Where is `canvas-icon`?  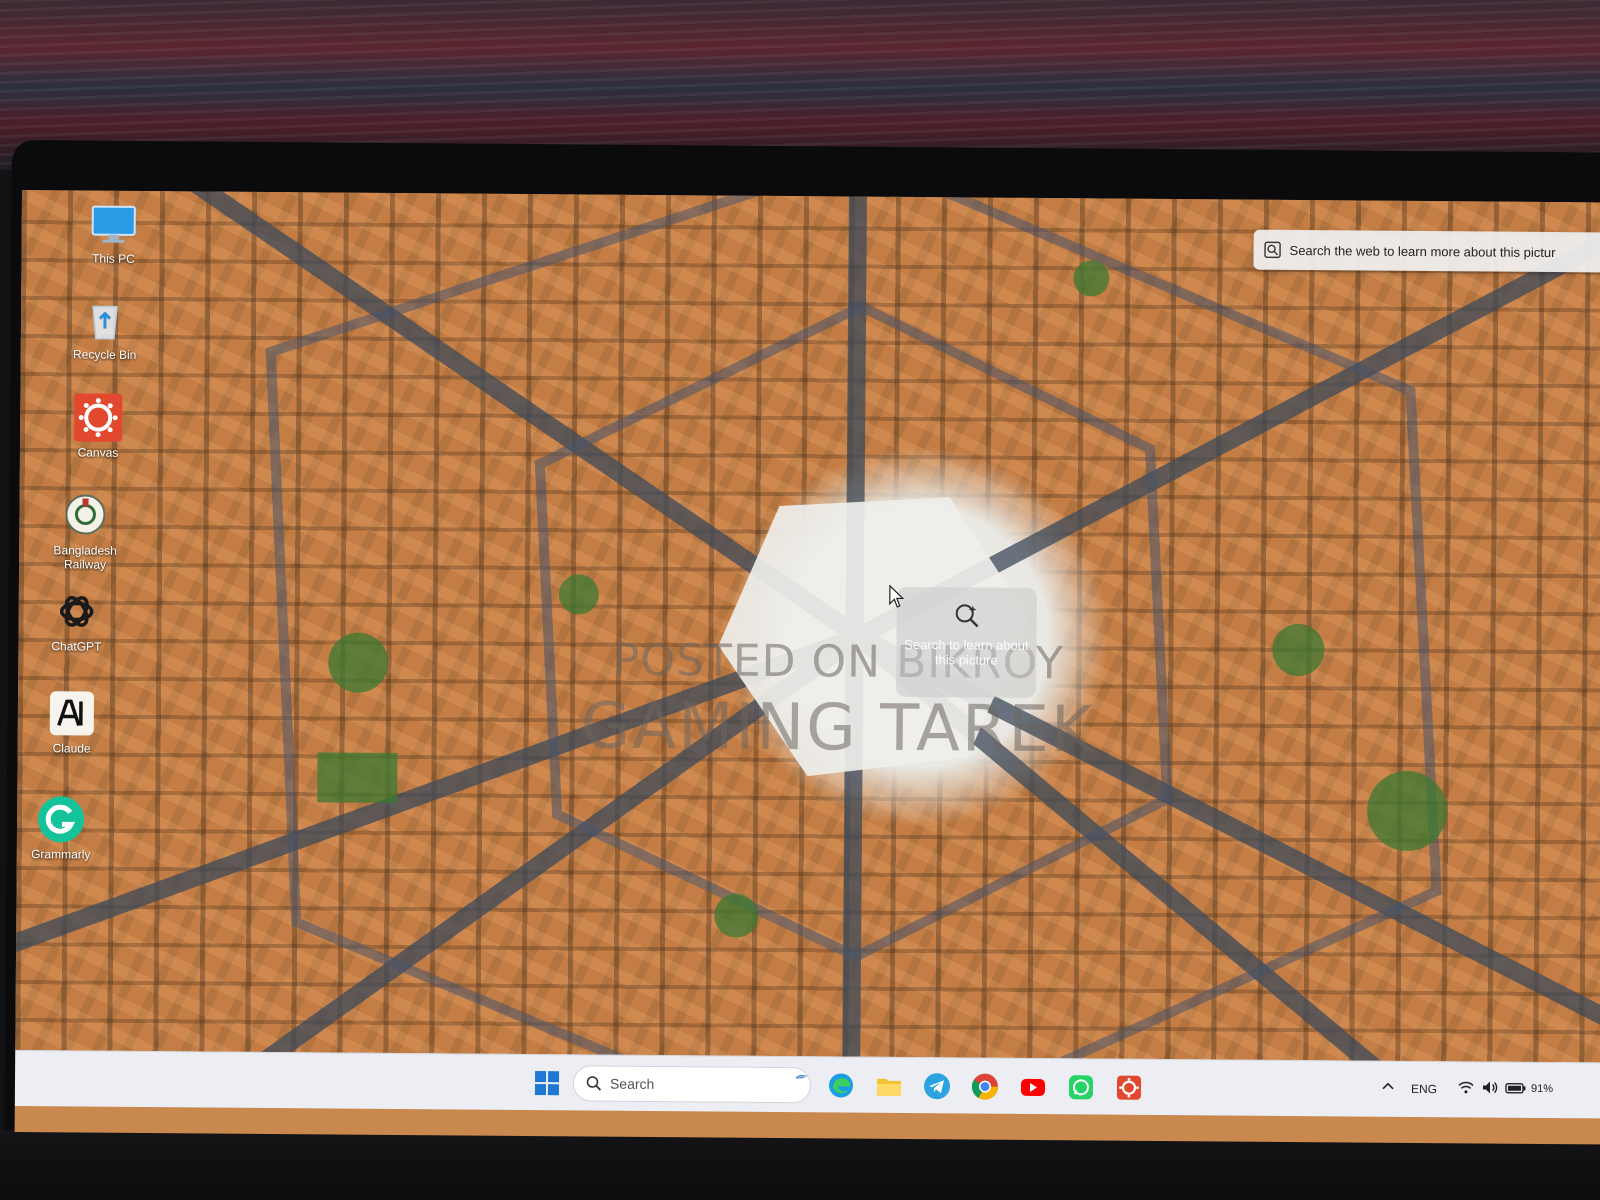
canvas-icon is located at coordinates (98, 417).